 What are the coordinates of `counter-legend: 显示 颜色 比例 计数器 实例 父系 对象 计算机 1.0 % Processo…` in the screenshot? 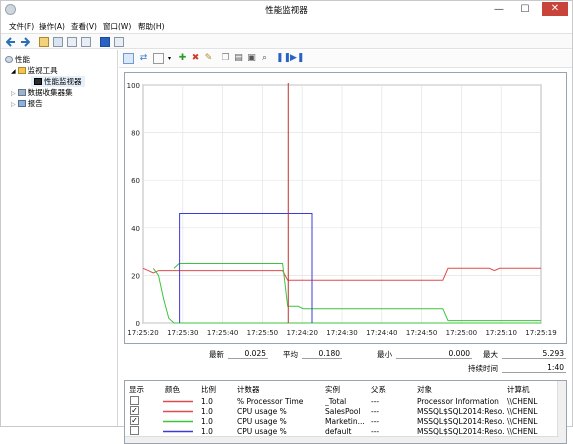 It's located at (345, 412).